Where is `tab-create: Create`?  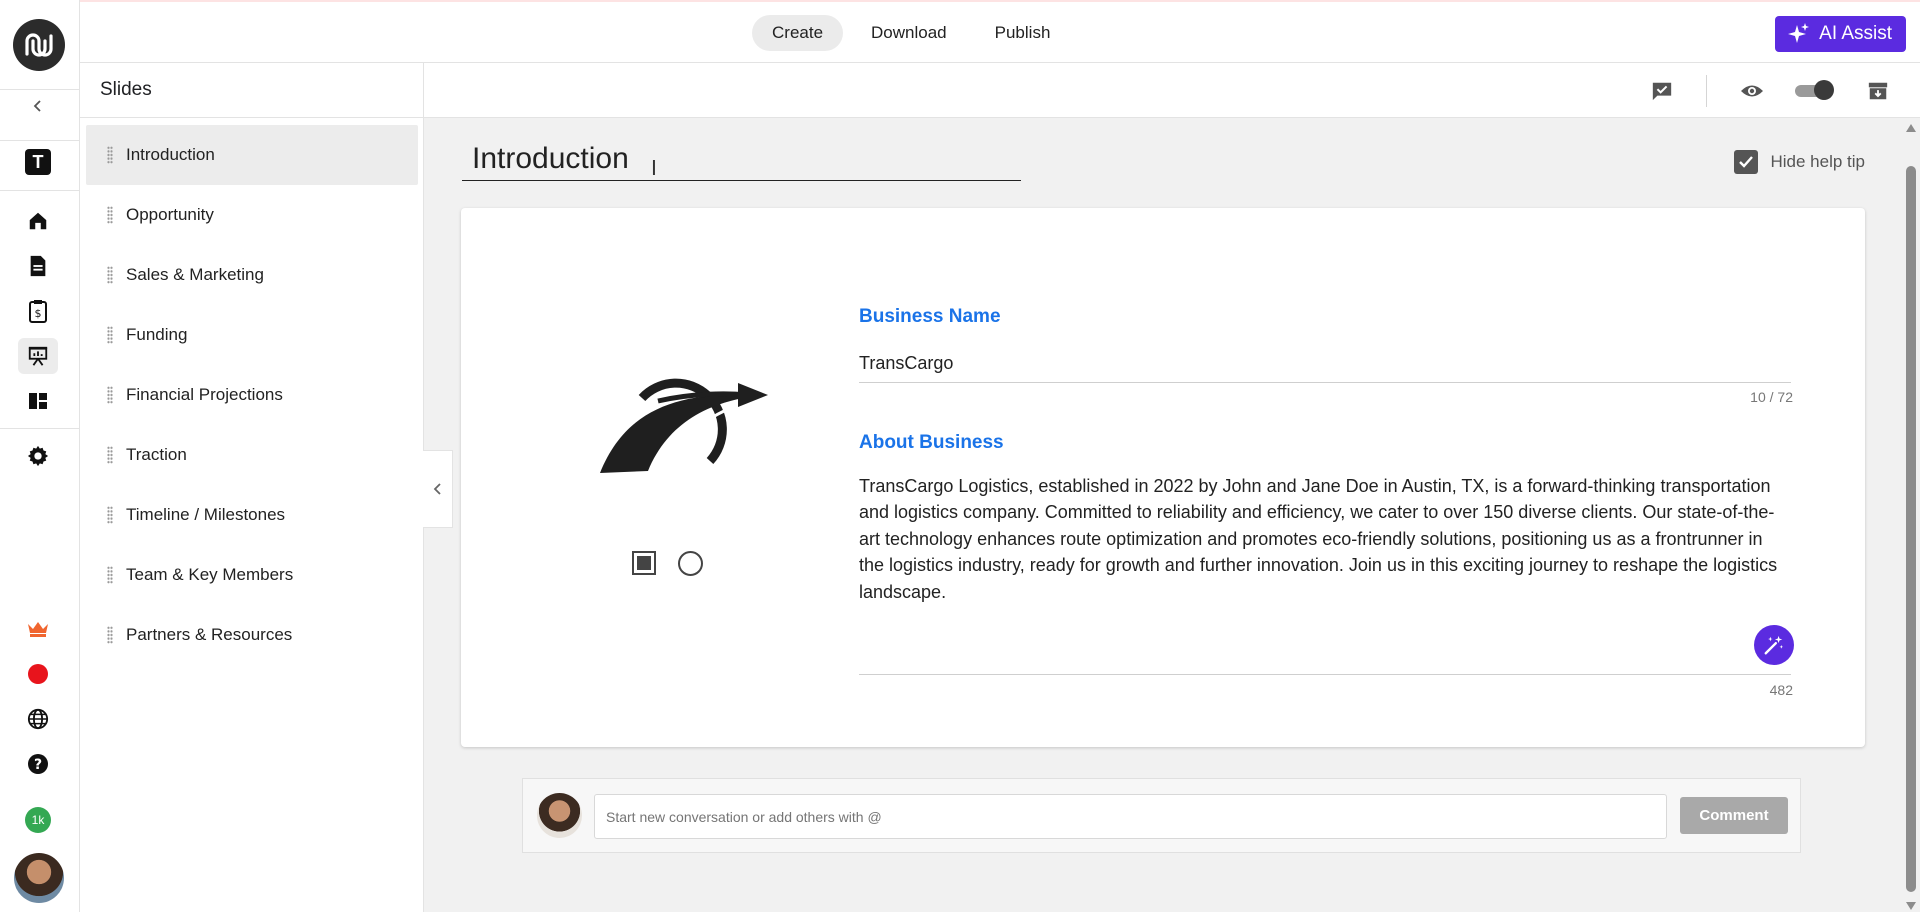
tab-create: Create is located at coordinates (798, 33).